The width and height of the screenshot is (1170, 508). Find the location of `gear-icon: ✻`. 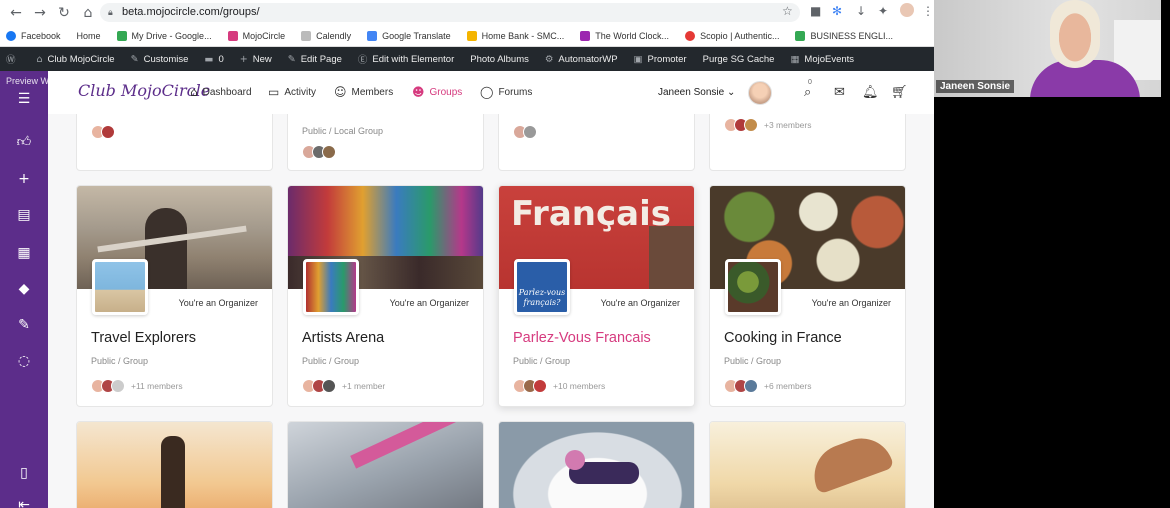

gear-icon: ✻ is located at coordinates (837, 11).